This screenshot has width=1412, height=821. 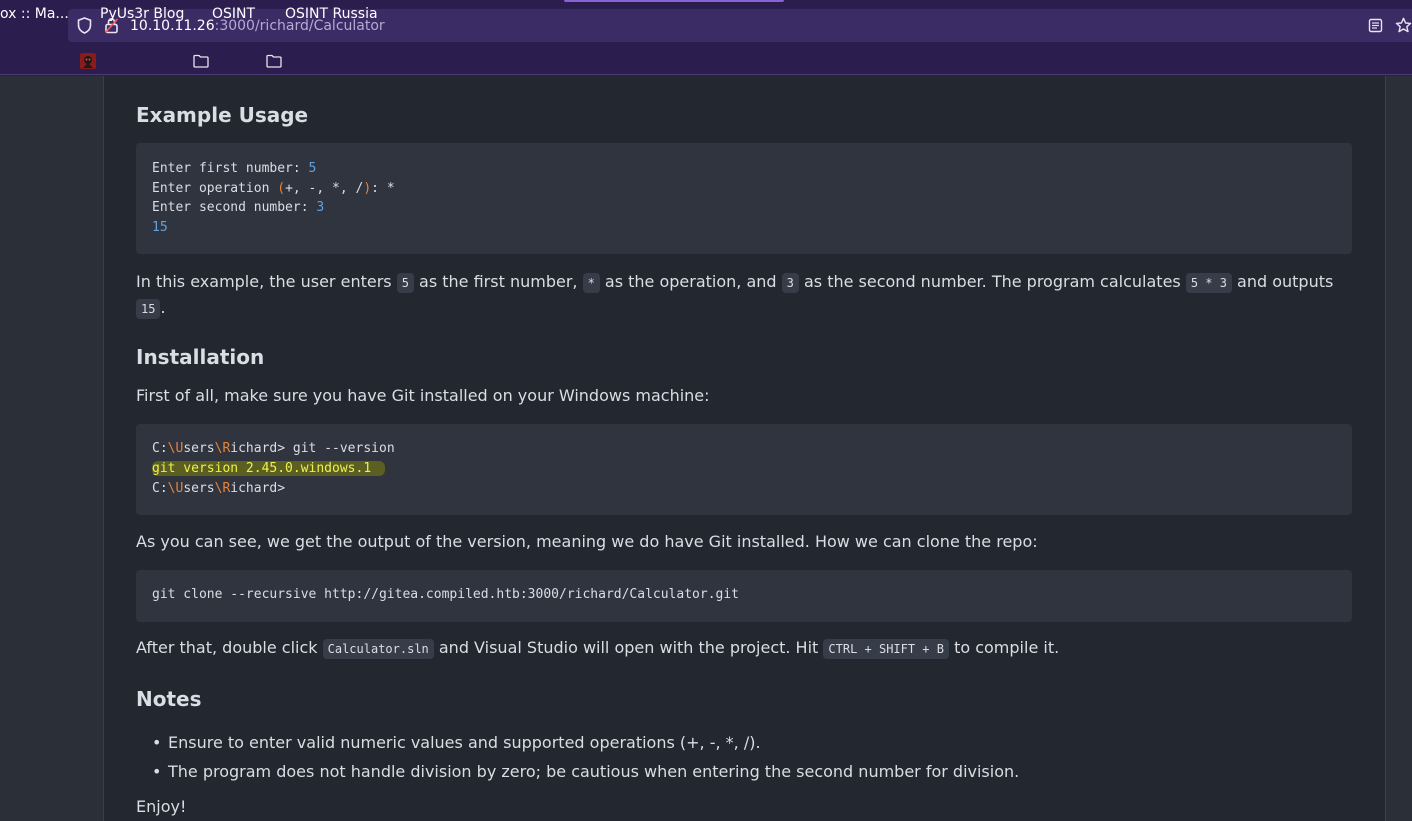 I want to click on bookmarks-toolbar, so click(x=706, y=61).